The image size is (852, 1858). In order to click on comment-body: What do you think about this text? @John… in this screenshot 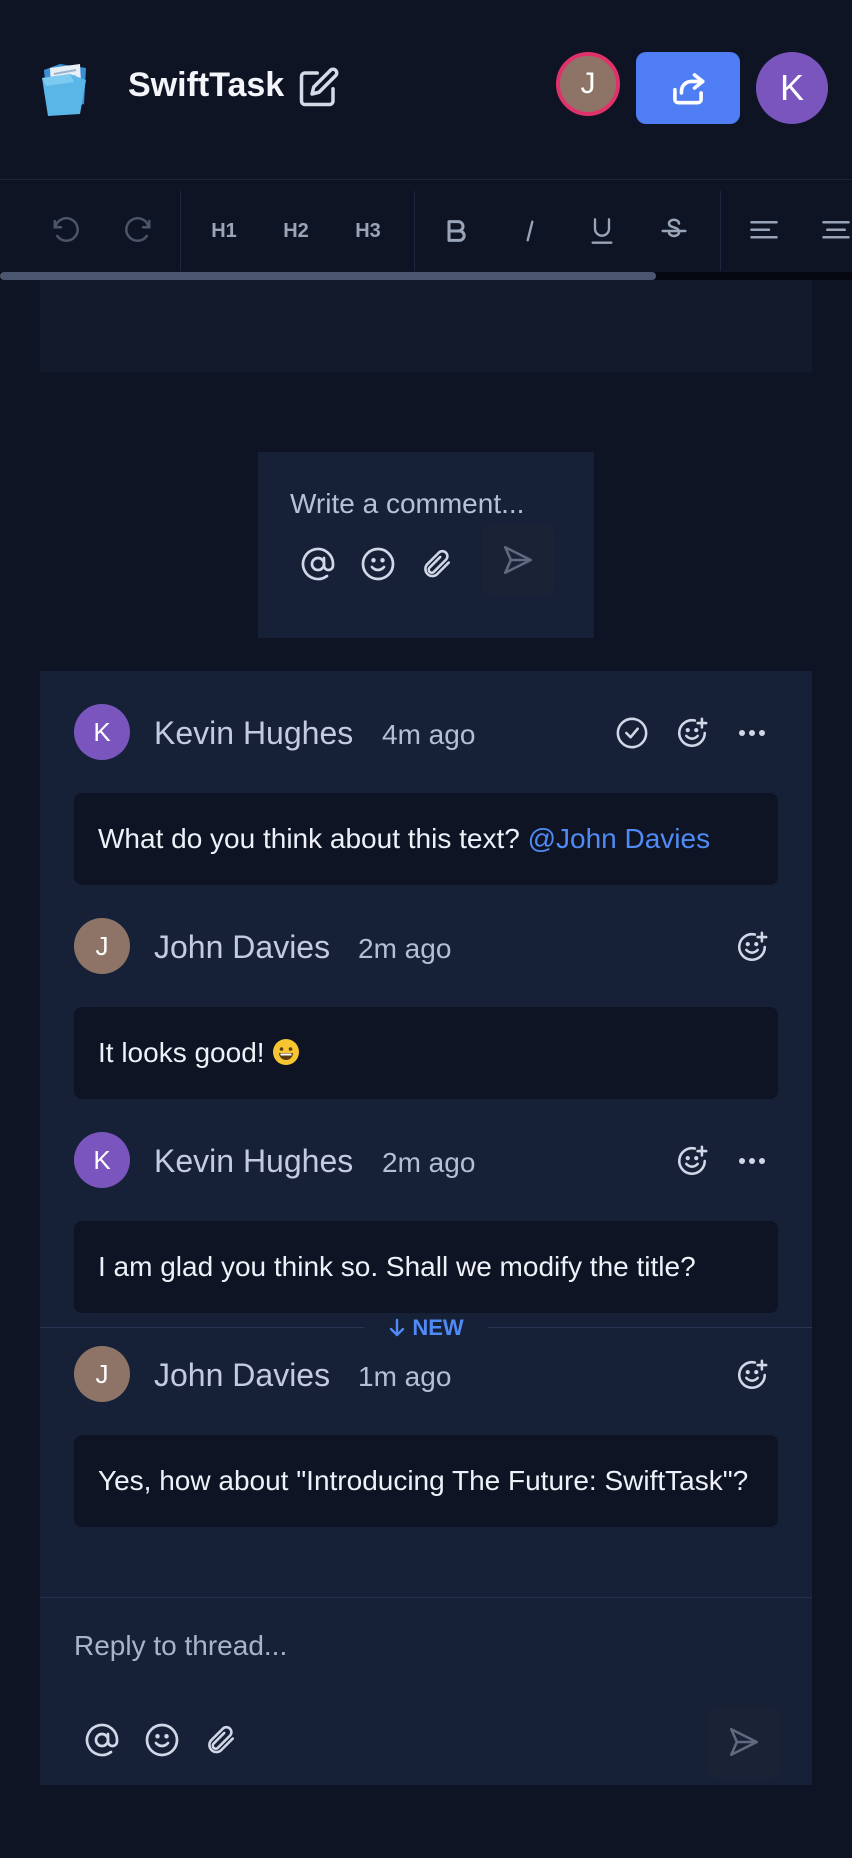, I will do `click(426, 839)`.